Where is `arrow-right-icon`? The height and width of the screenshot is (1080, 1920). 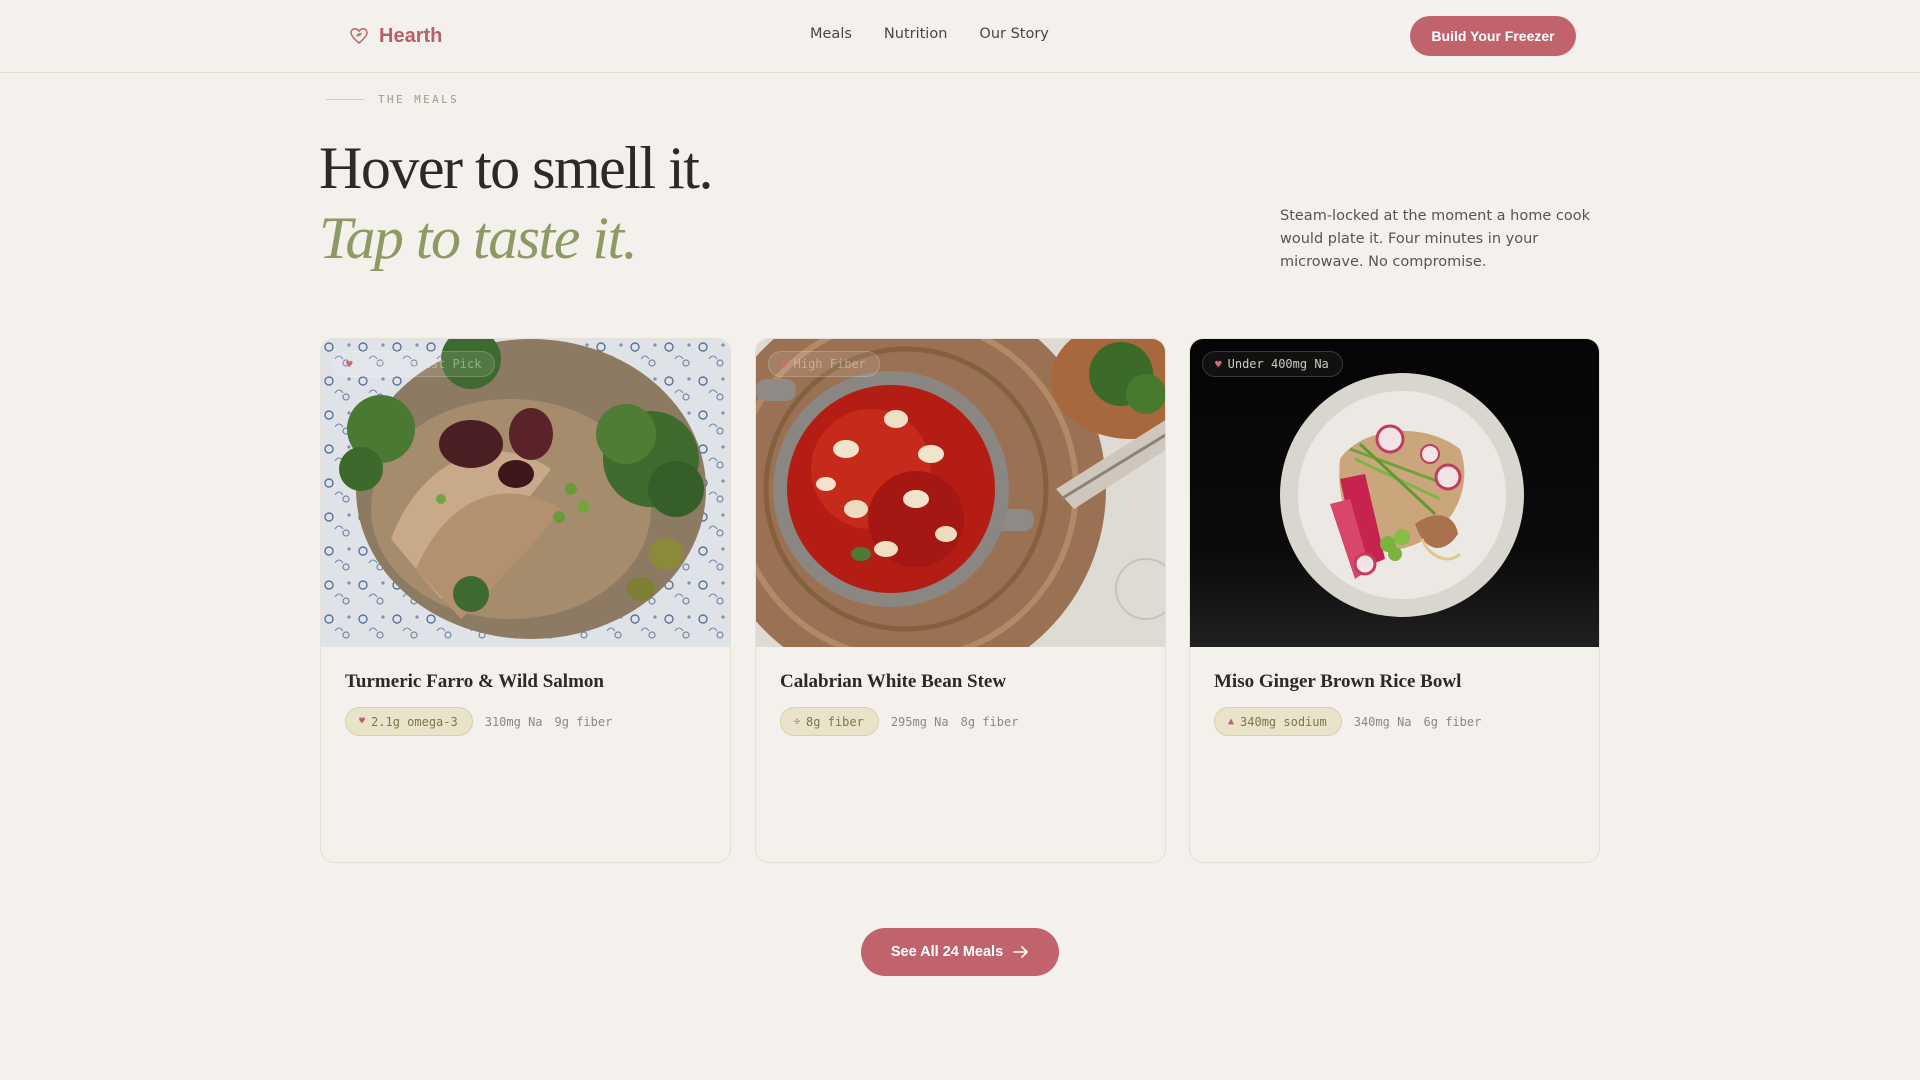 arrow-right-icon is located at coordinates (1021, 952).